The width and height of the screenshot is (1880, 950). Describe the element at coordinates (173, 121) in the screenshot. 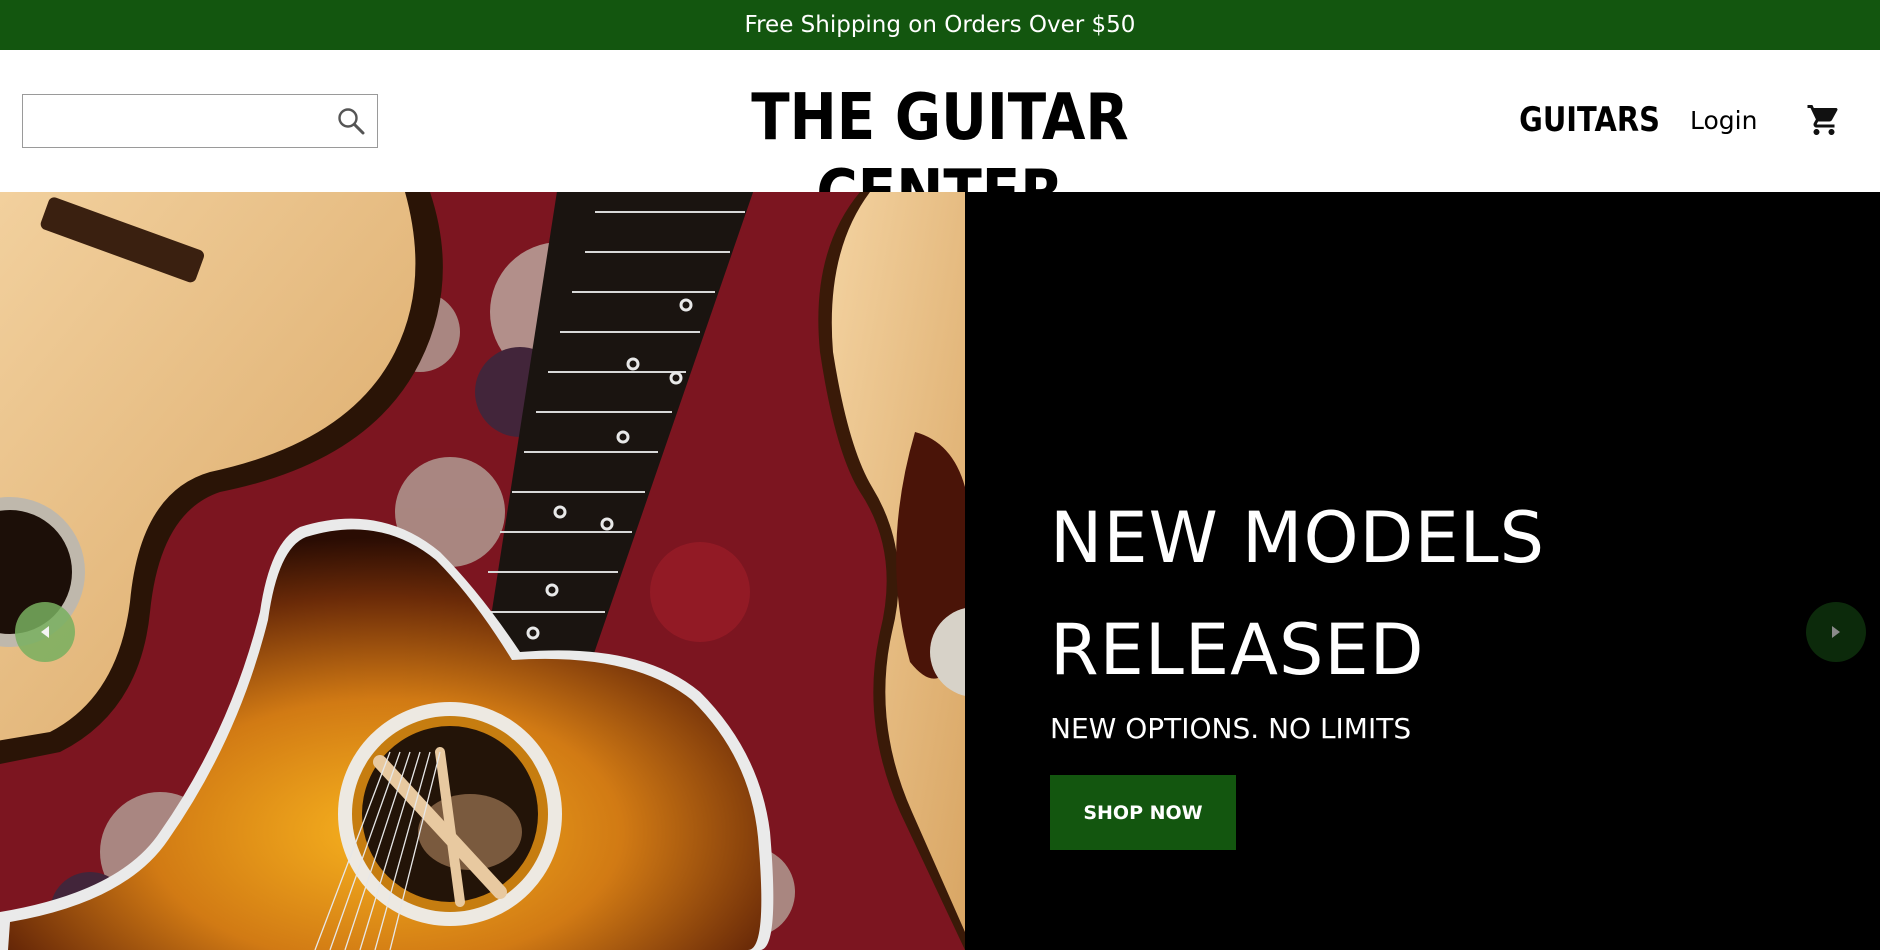

I see `search-input` at that location.